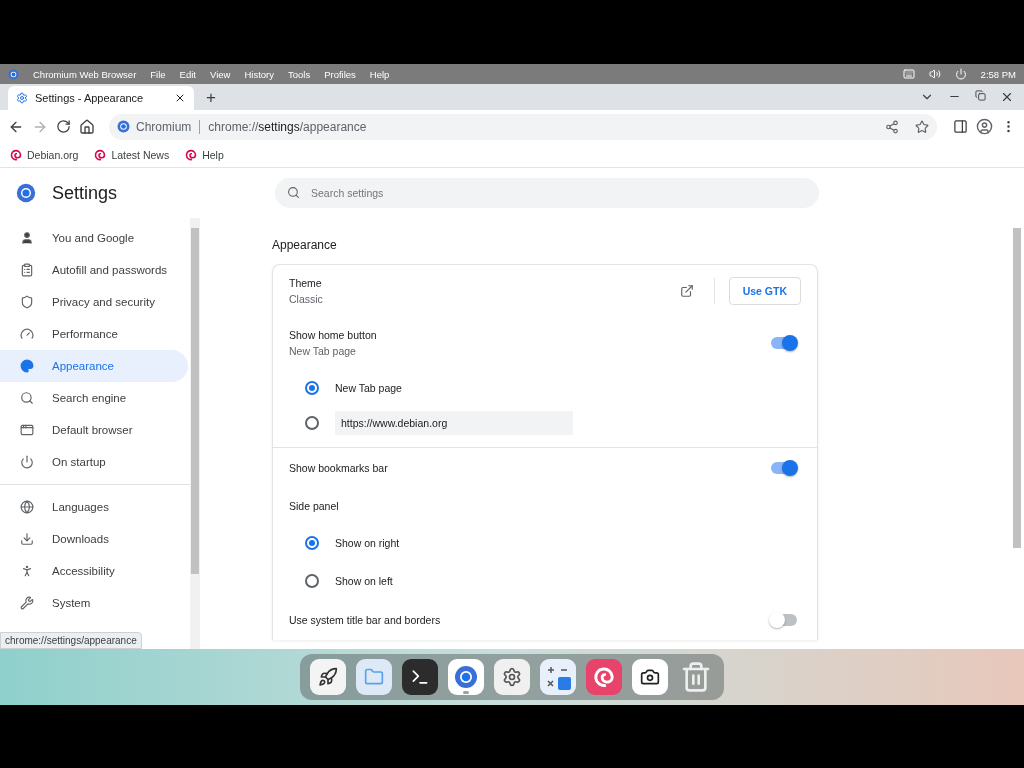 The width and height of the screenshot is (1024, 768). Describe the element at coordinates (764, 291) in the screenshot. I see `use-gtk-button: Use GTK` at that location.